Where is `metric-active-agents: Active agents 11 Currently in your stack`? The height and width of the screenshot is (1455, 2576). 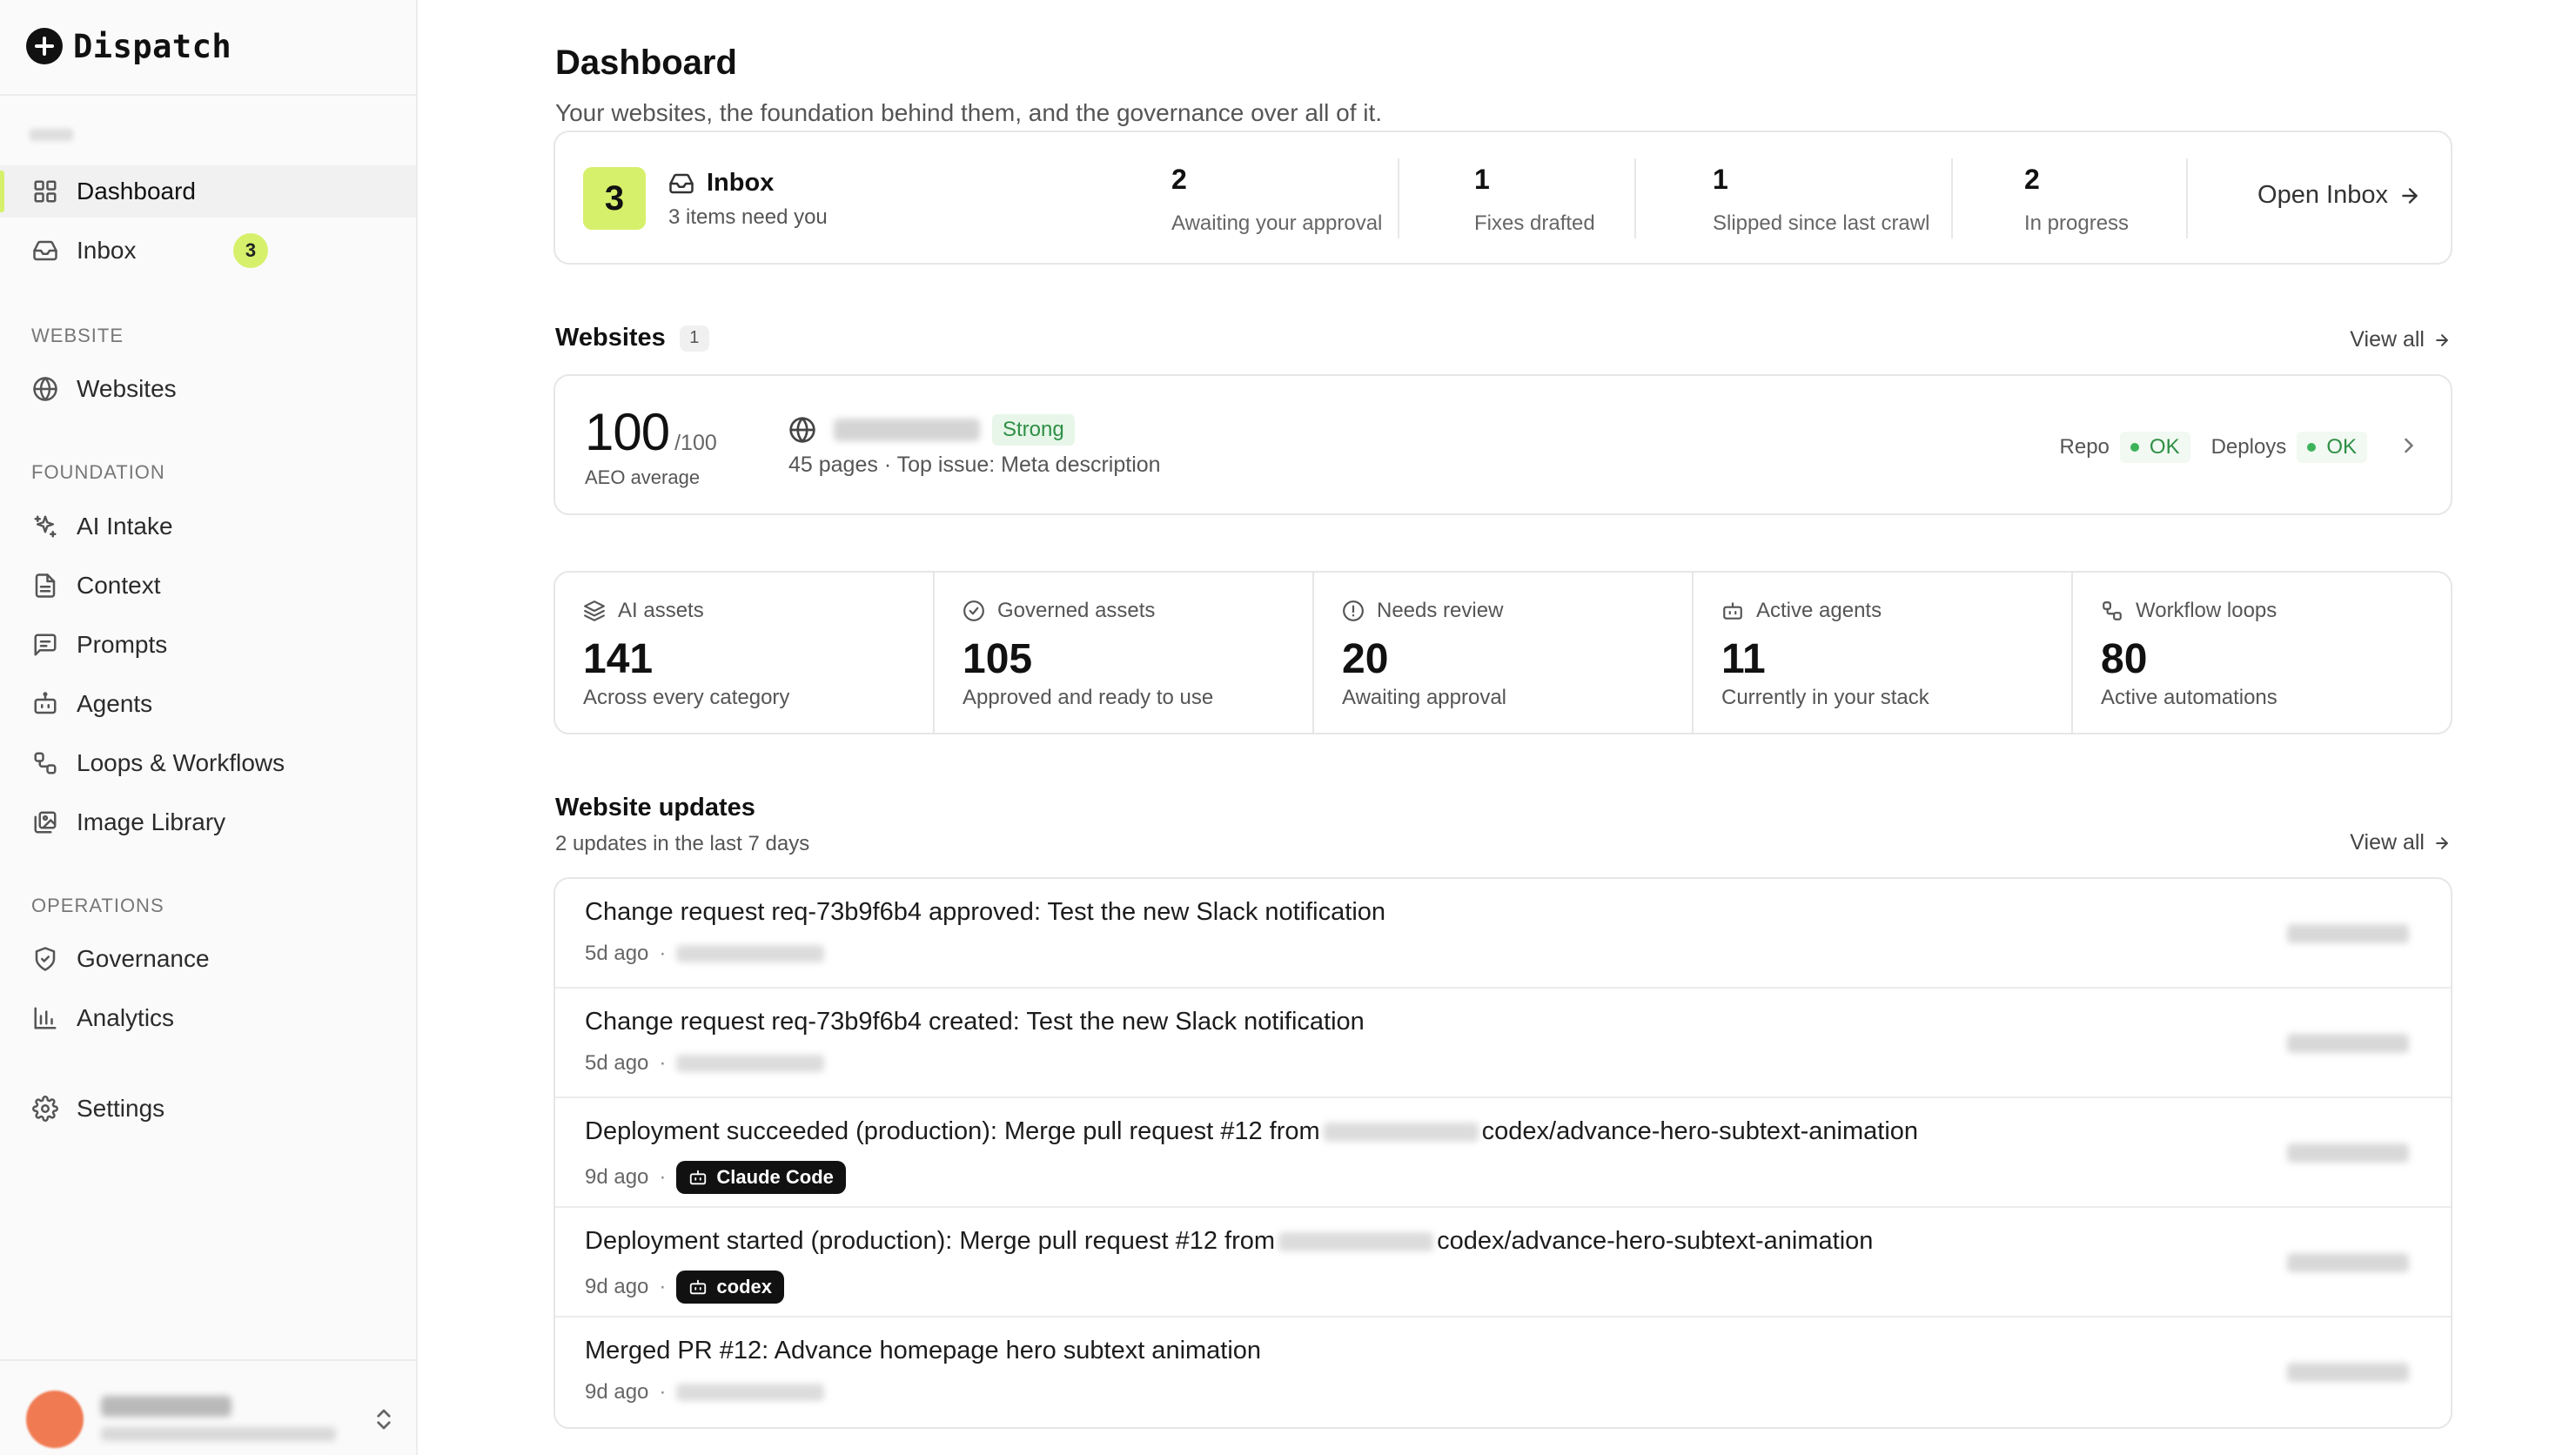
metric-active-agents: Active agents 11 Currently in your stack is located at coordinates (1883, 653).